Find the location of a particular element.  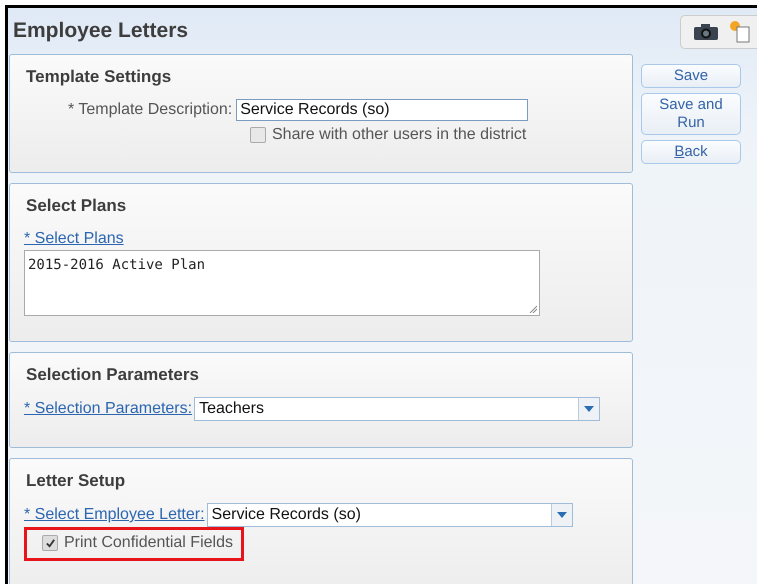

selection-parameters-link: * Selection Parameters: is located at coordinates (108, 409).